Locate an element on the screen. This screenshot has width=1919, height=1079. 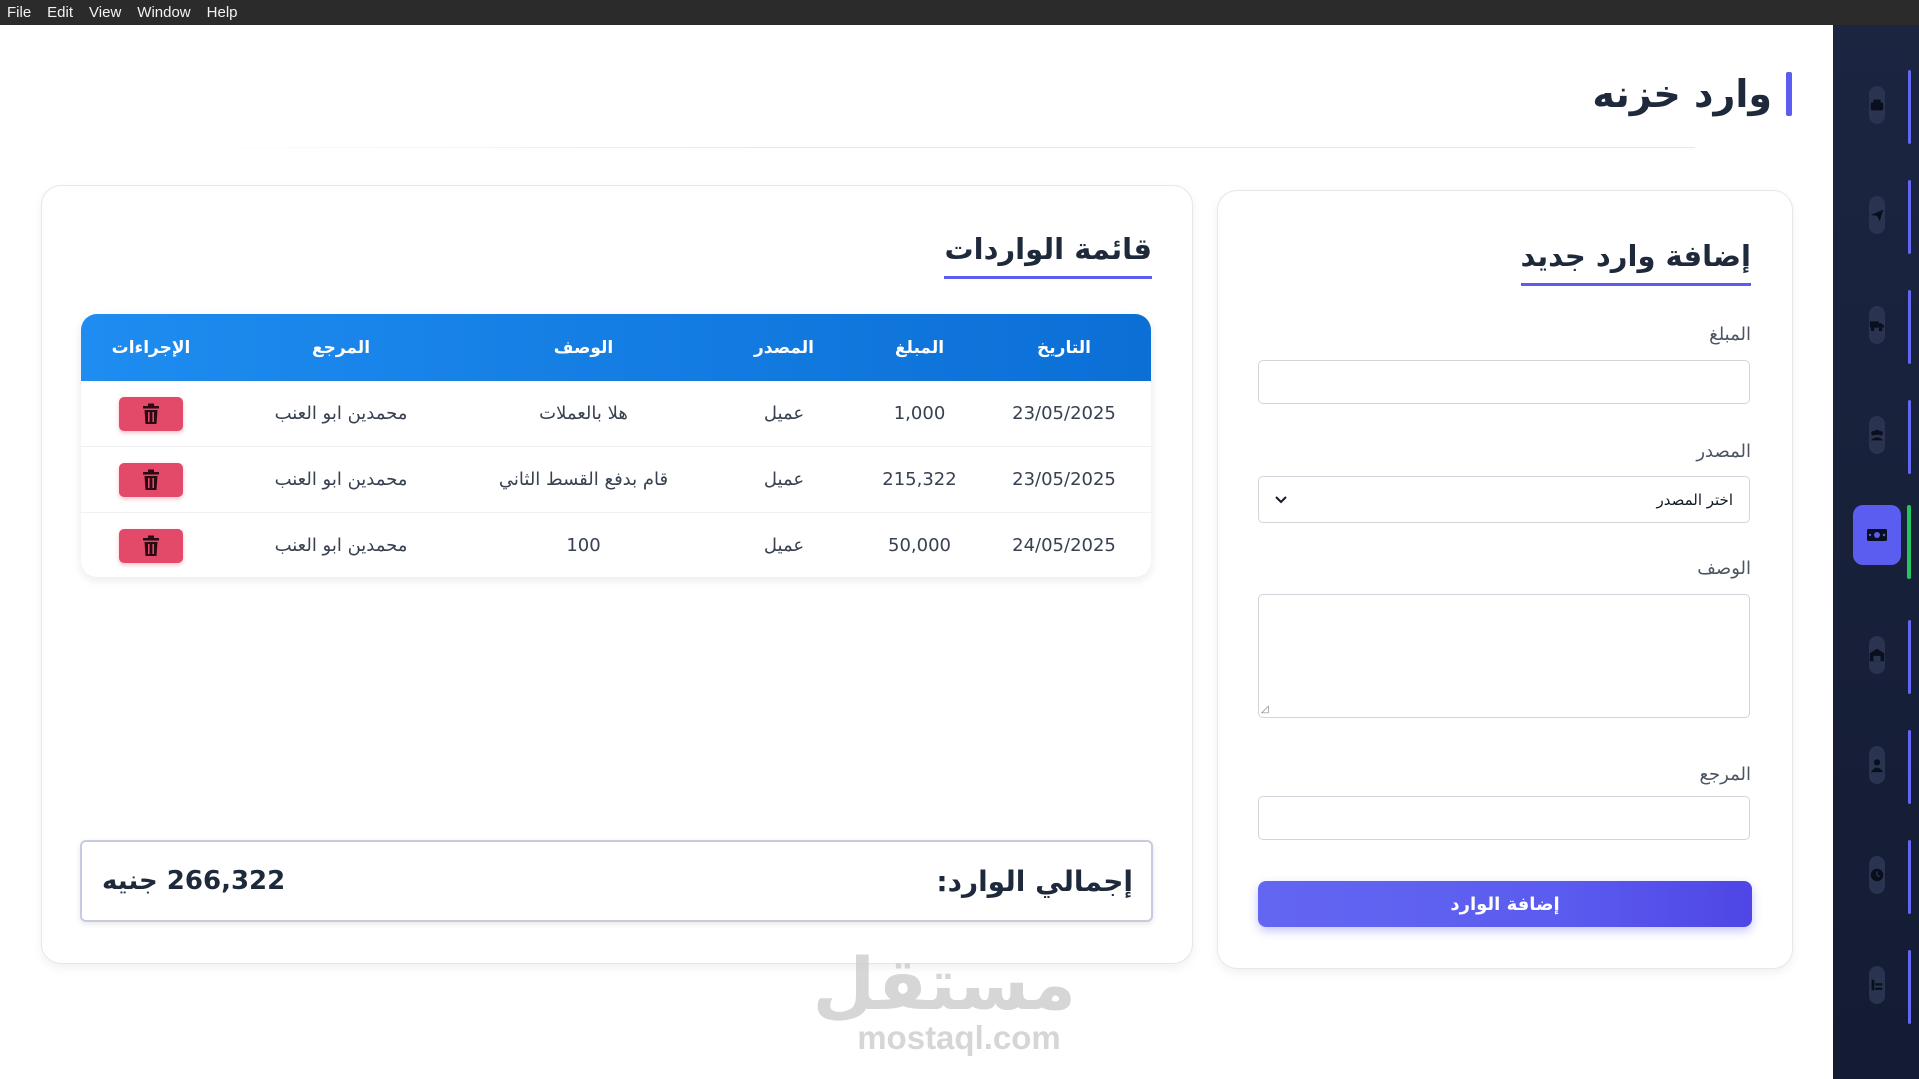
sidebar-item-reports is located at coordinates (1882, 987).